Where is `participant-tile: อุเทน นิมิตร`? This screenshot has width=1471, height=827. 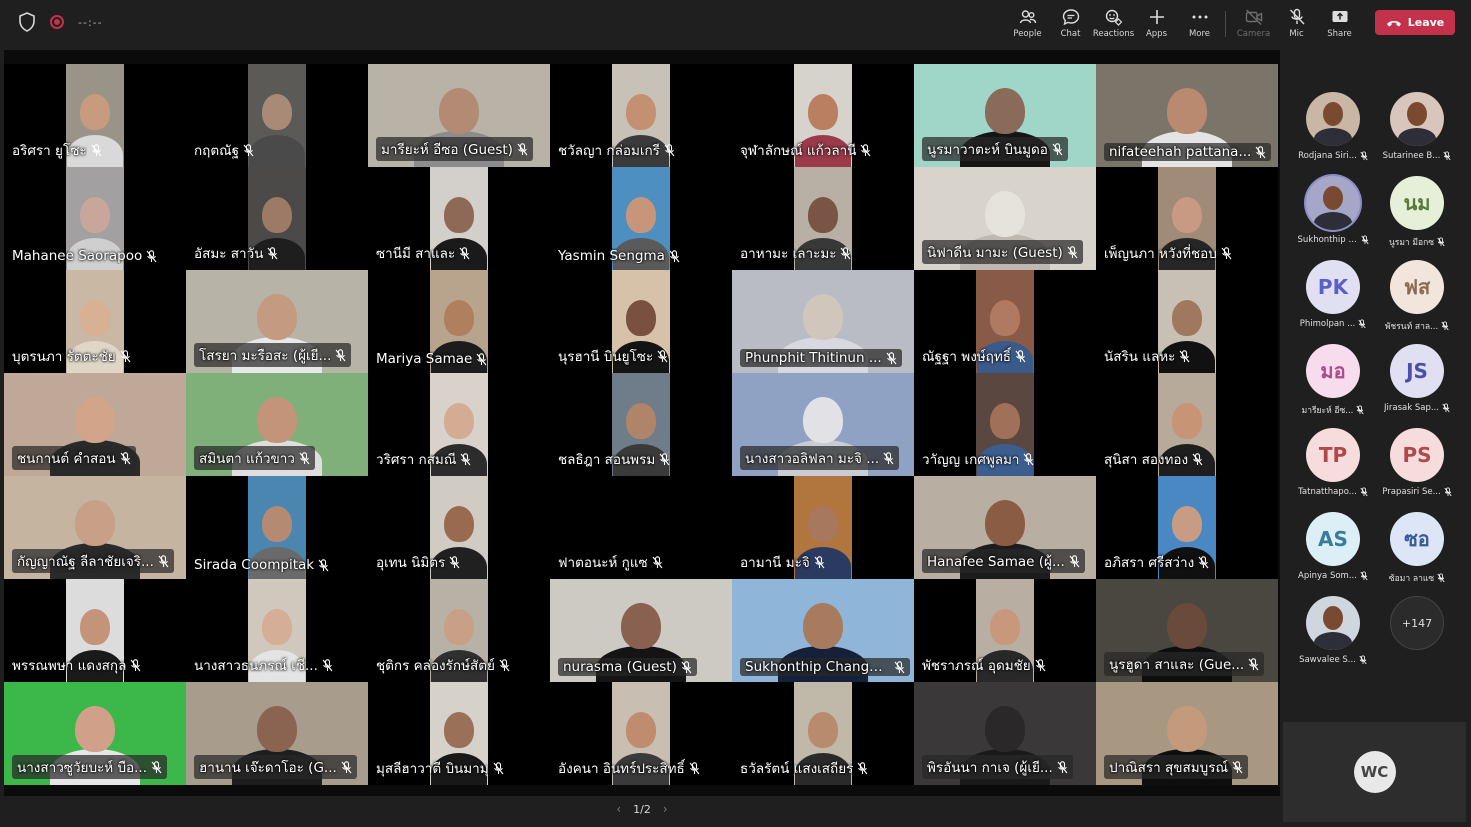
participant-tile: อุเทน นิมิตร is located at coordinates (459, 527).